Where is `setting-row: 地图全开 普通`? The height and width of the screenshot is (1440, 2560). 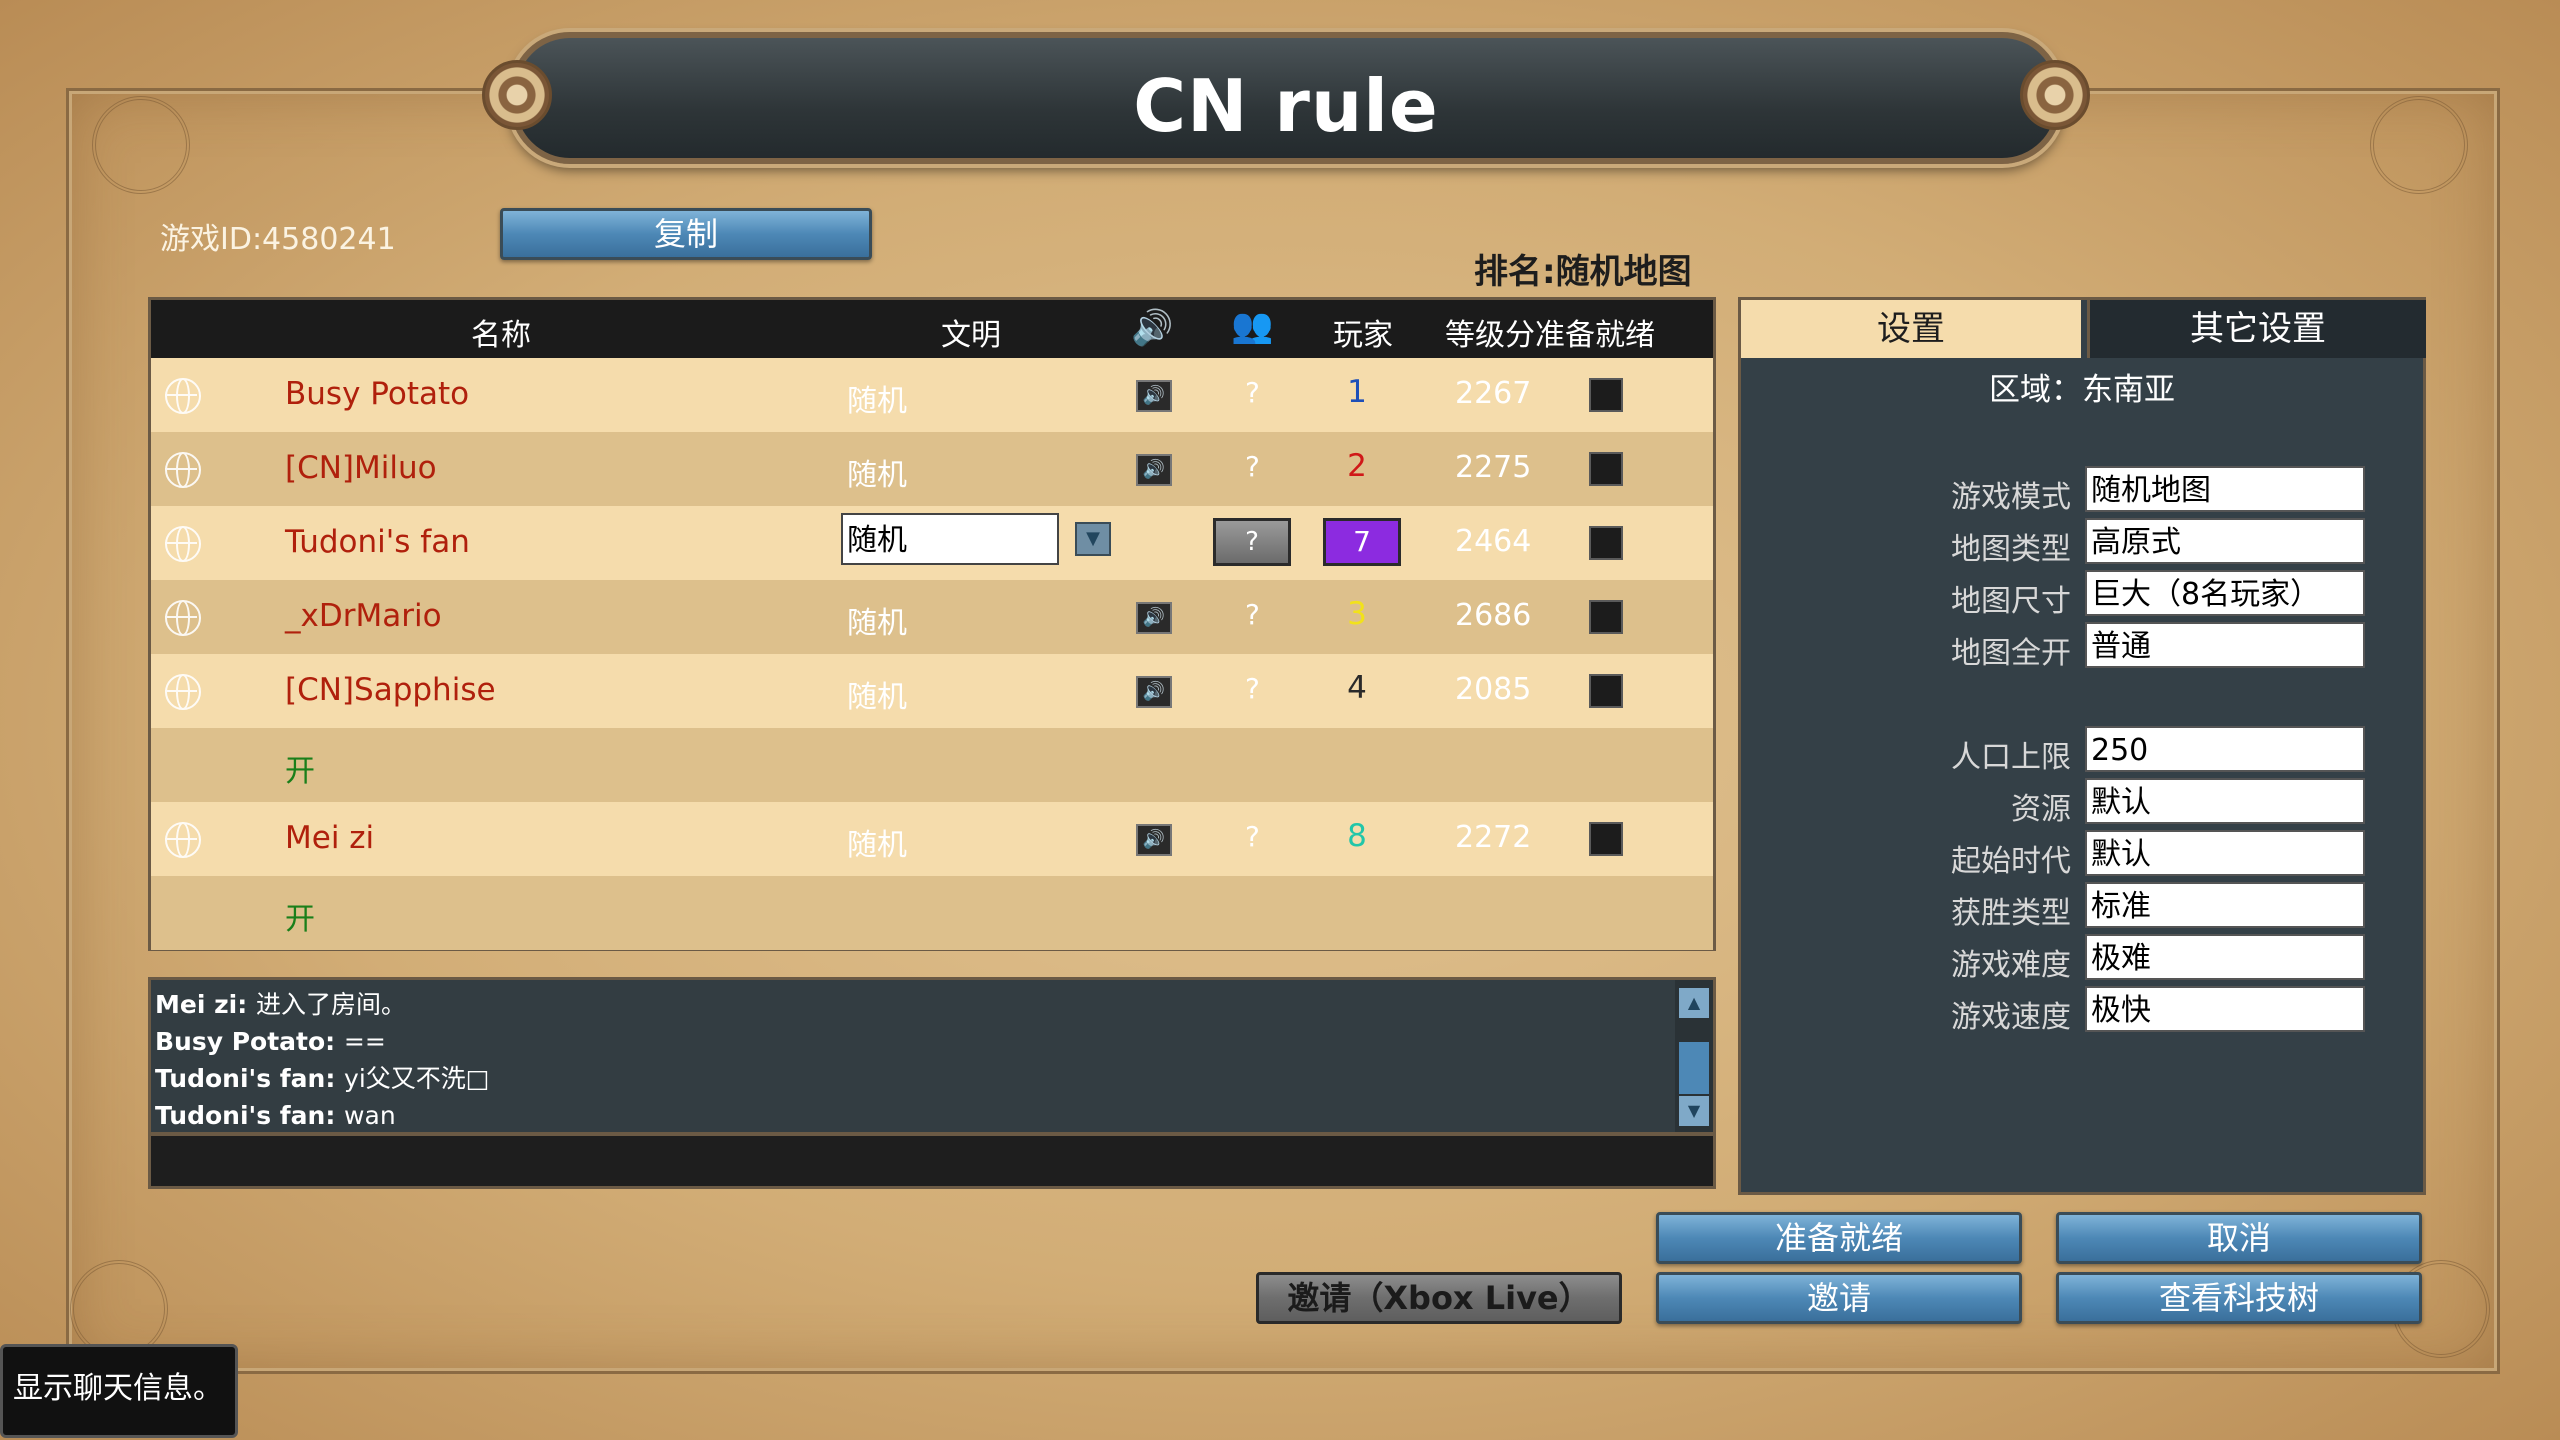
setting-row: 地图全开 普通 is located at coordinates (2082, 645).